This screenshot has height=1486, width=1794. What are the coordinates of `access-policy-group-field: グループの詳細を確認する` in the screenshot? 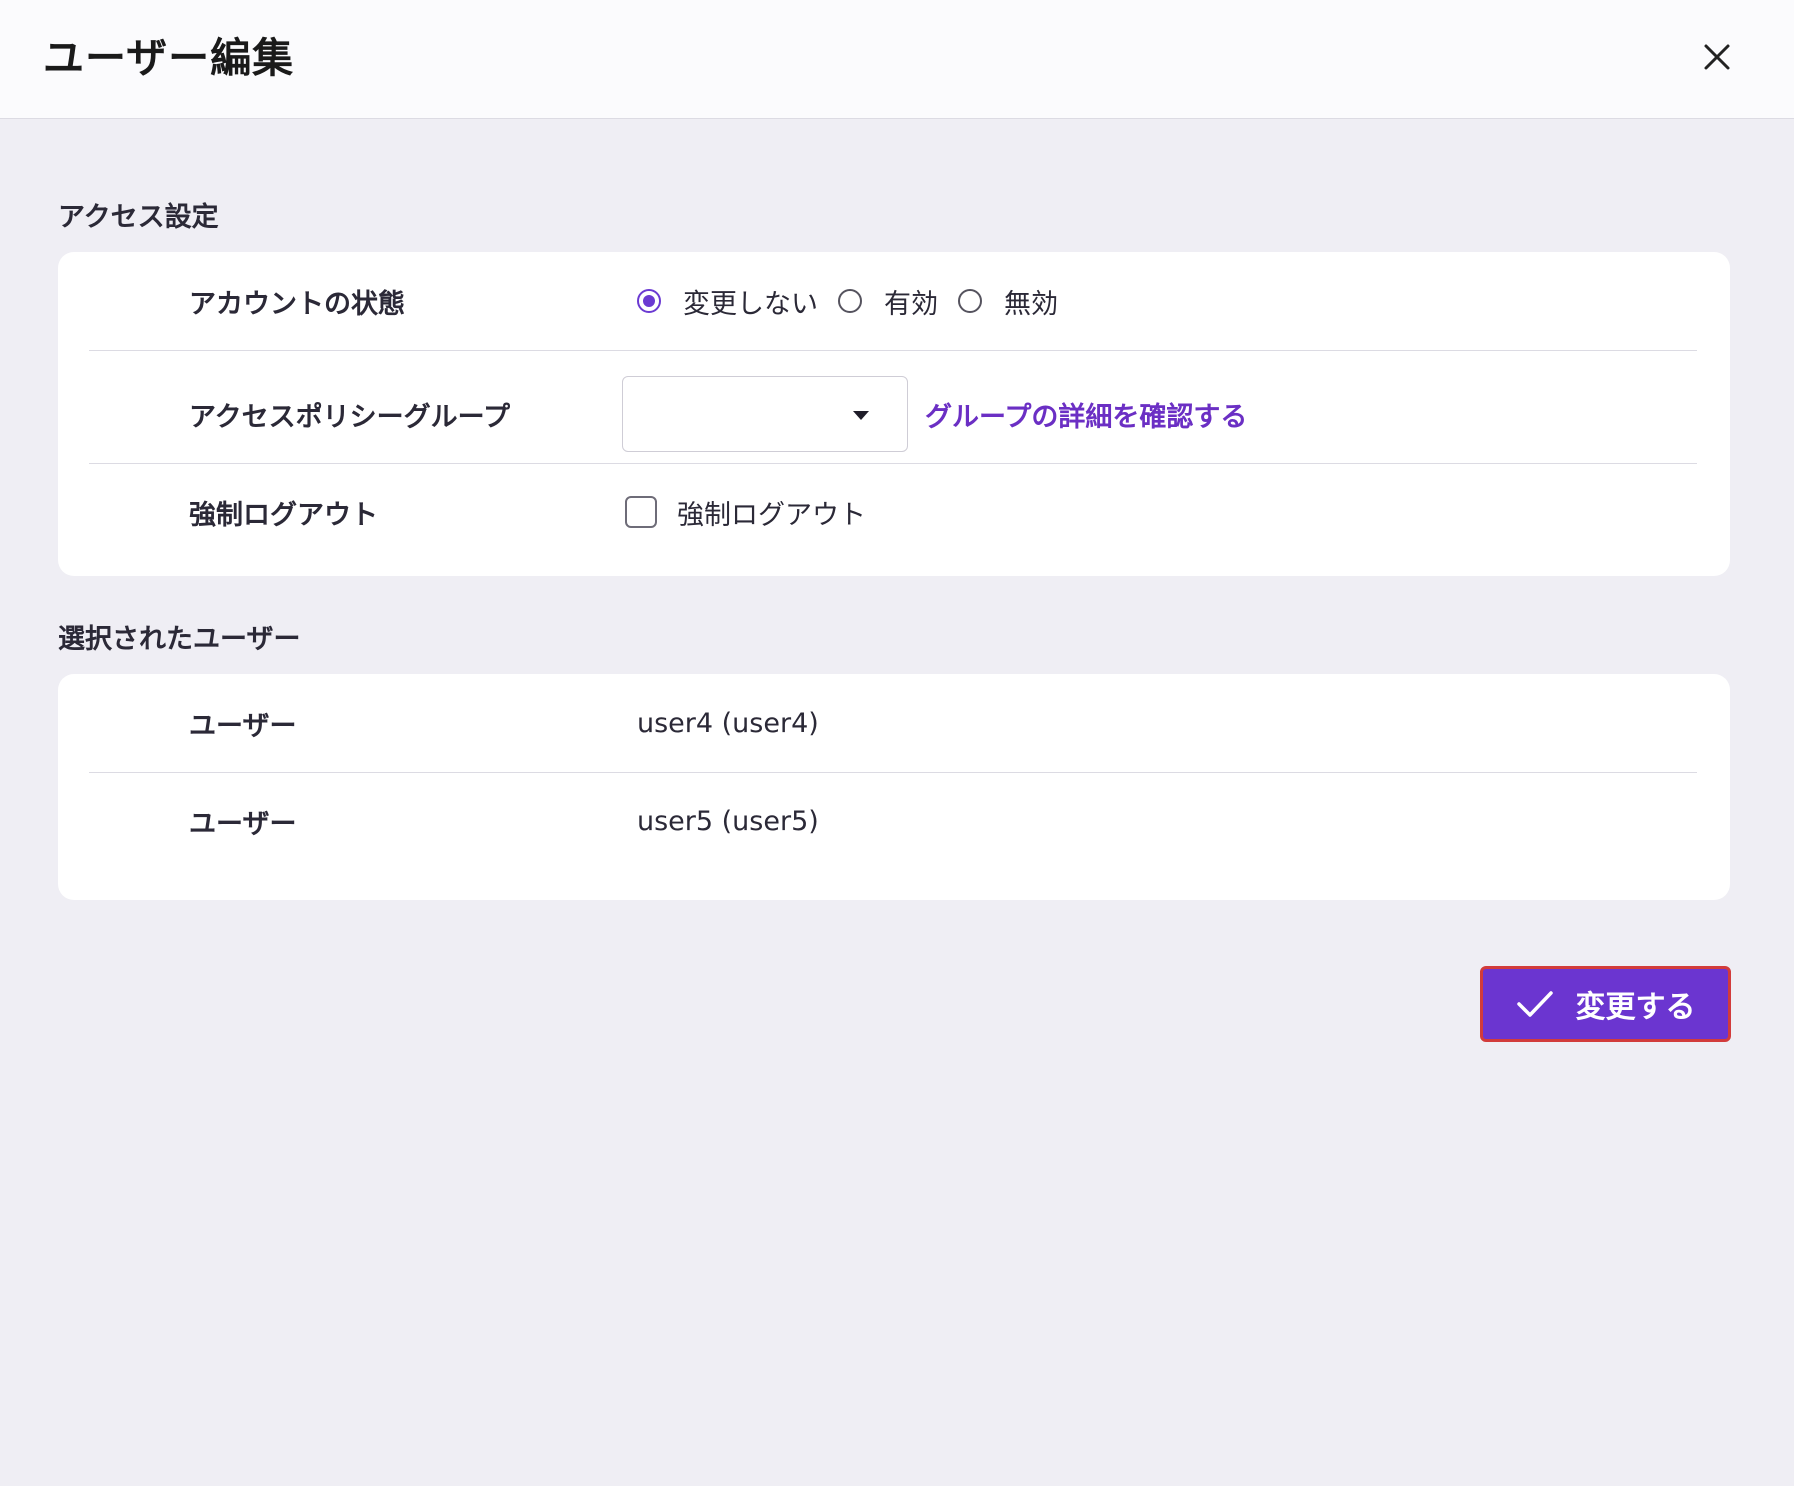 It's located at (934, 414).